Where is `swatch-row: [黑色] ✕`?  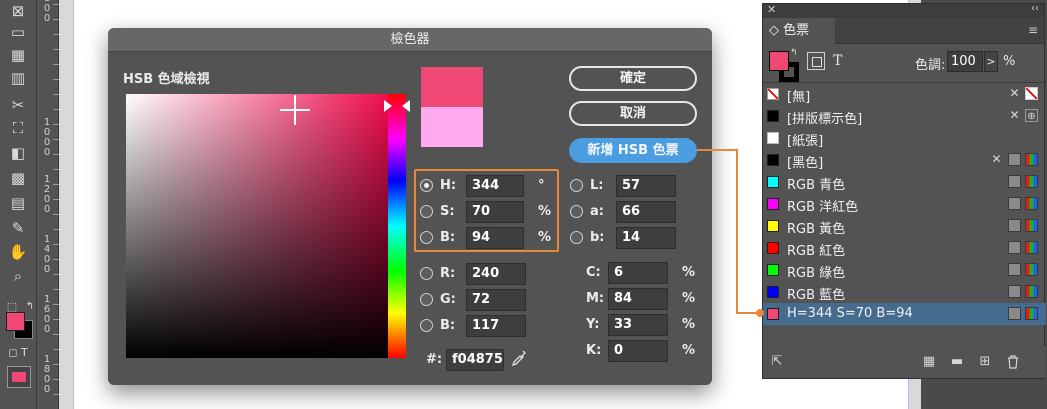
swatch-row: [黑色] ✕ is located at coordinates (904, 160).